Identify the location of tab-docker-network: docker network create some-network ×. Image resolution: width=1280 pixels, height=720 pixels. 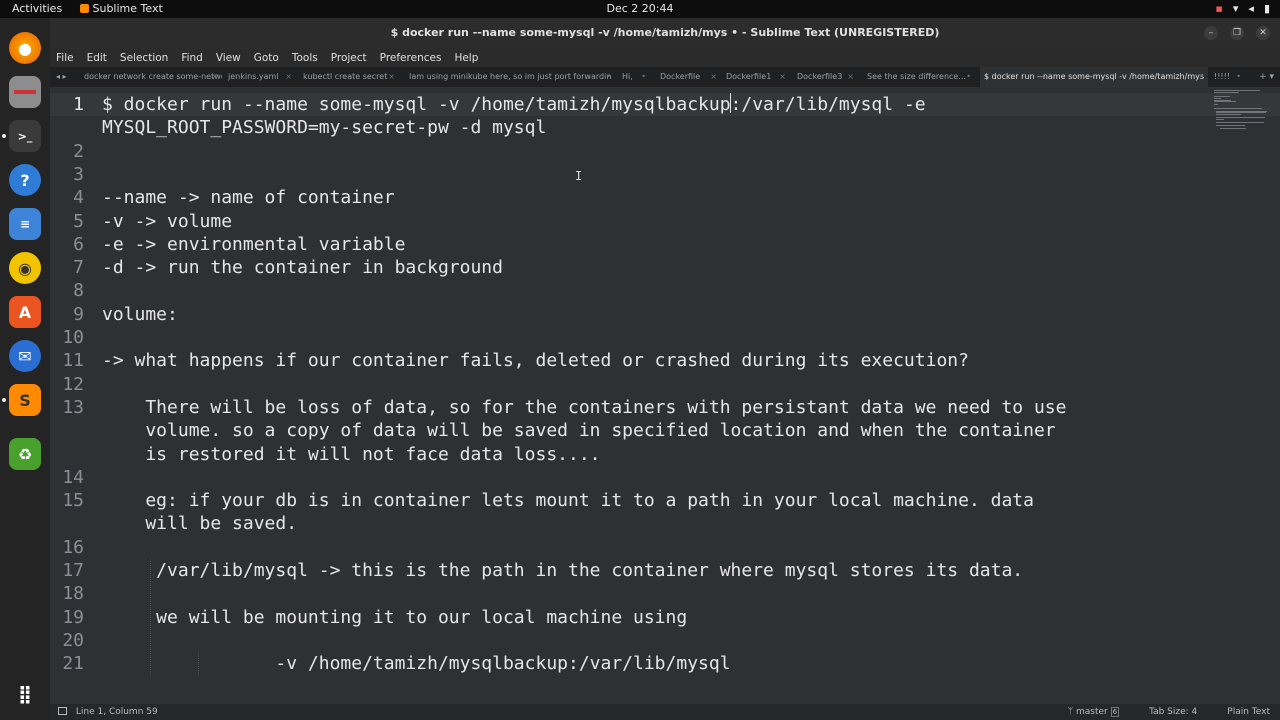
(151, 77).